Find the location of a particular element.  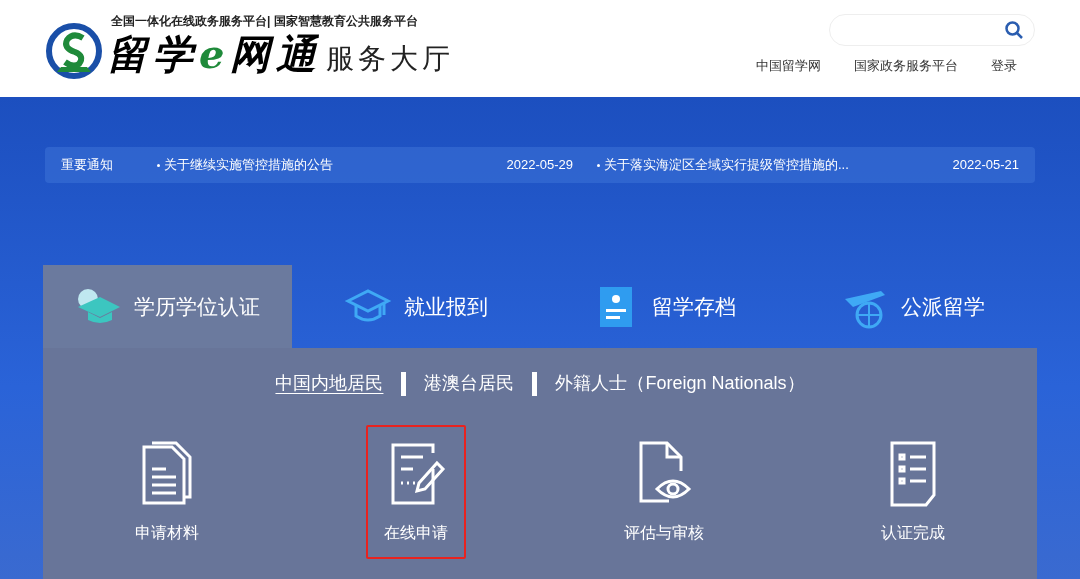

resident-tab: 外籍人士（Foreign Nationals） is located at coordinates (680, 383).